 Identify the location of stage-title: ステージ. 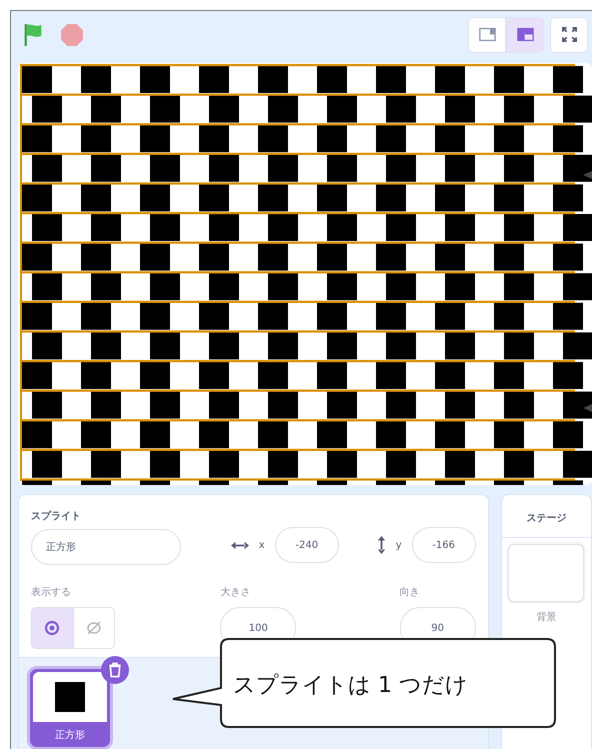
(546, 516).